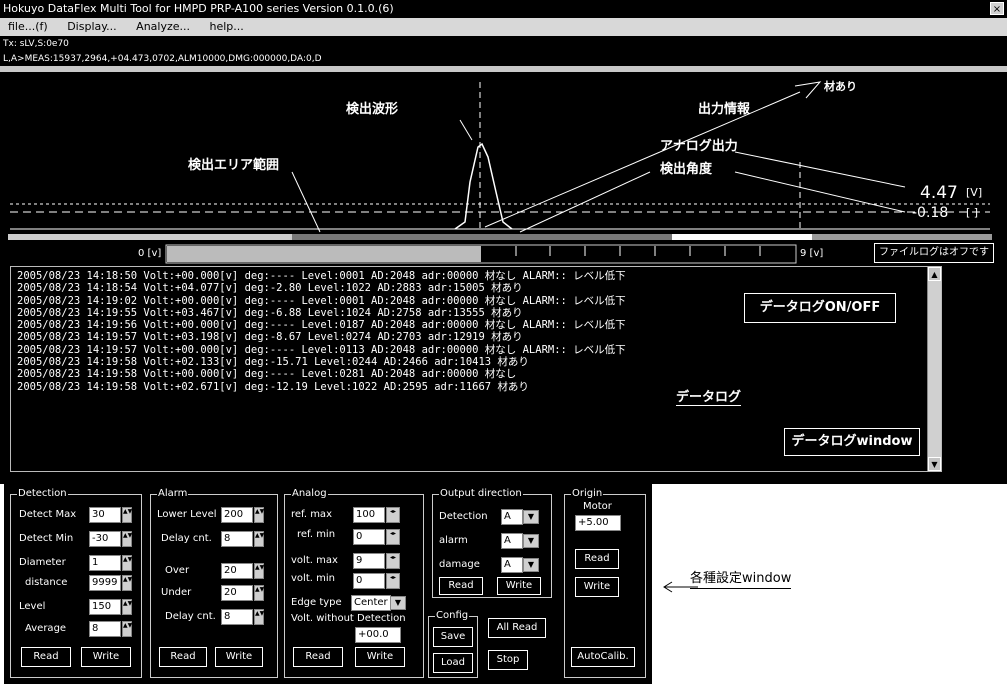  Describe the element at coordinates (512, 517) in the screenshot. I see `output-detection-select: A` at that location.